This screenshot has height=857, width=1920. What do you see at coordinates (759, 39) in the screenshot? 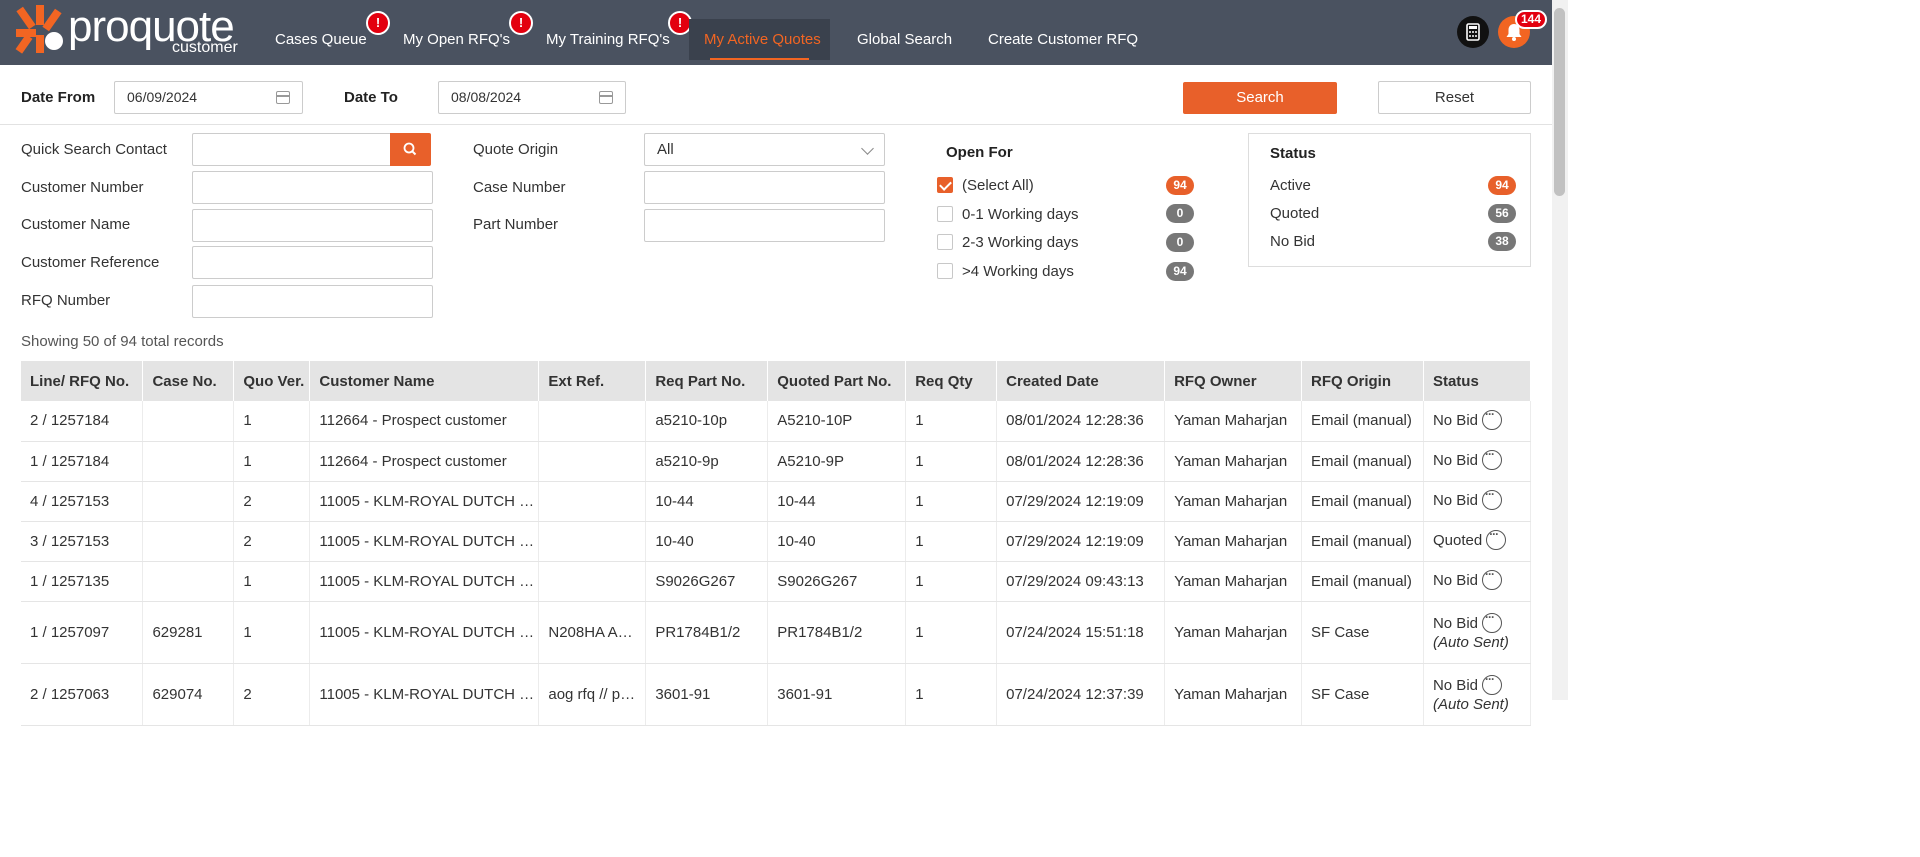
I see `nav-my-active-quotes: My Active Quotes` at bounding box center [759, 39].